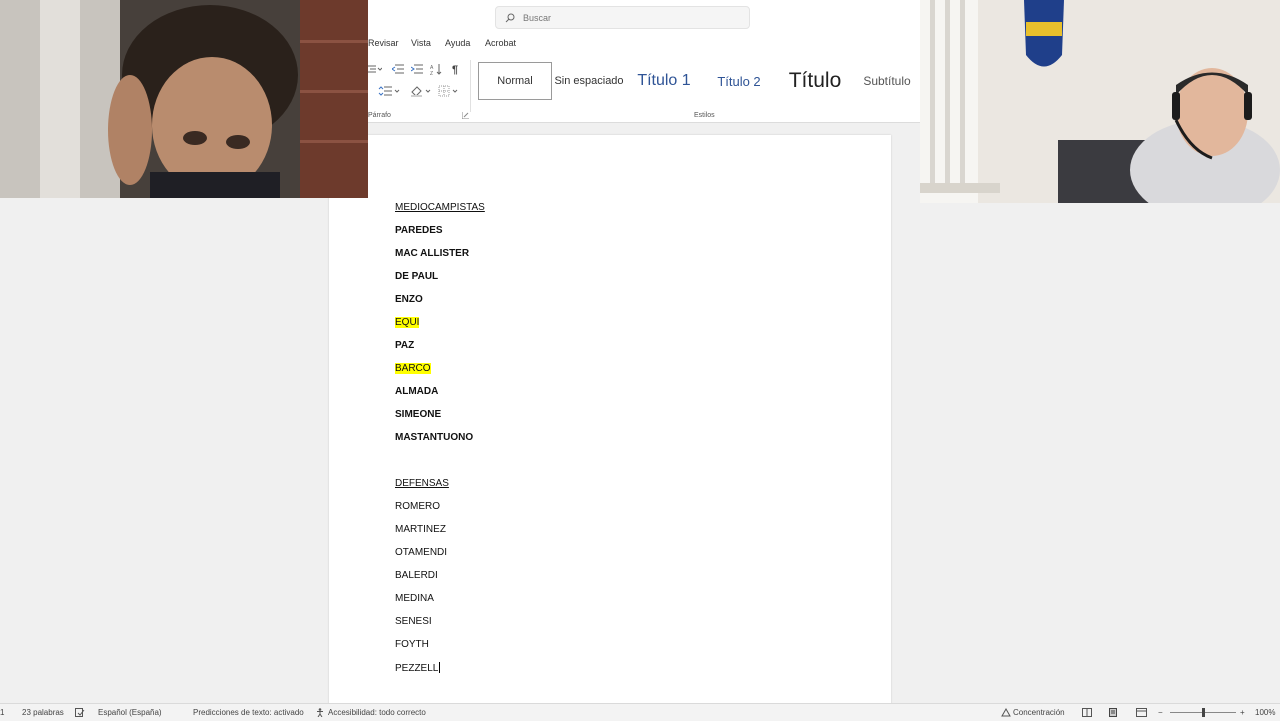 This screenshot has width=1280, height=721. I want to click on list-item: MAC ALLISTER, so click(432, 253).